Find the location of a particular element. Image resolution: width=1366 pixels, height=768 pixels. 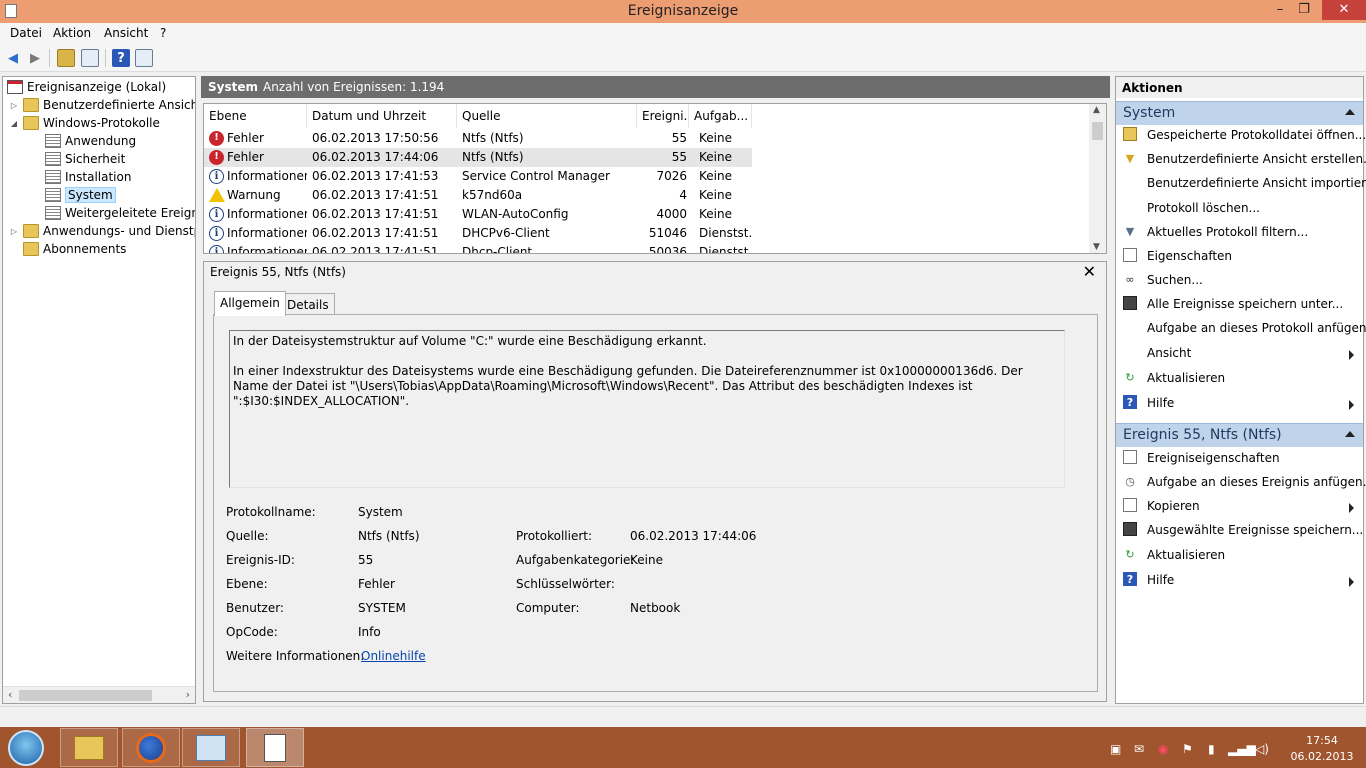

refresh-icon: ↻ is located at coordinates (1130, 377).